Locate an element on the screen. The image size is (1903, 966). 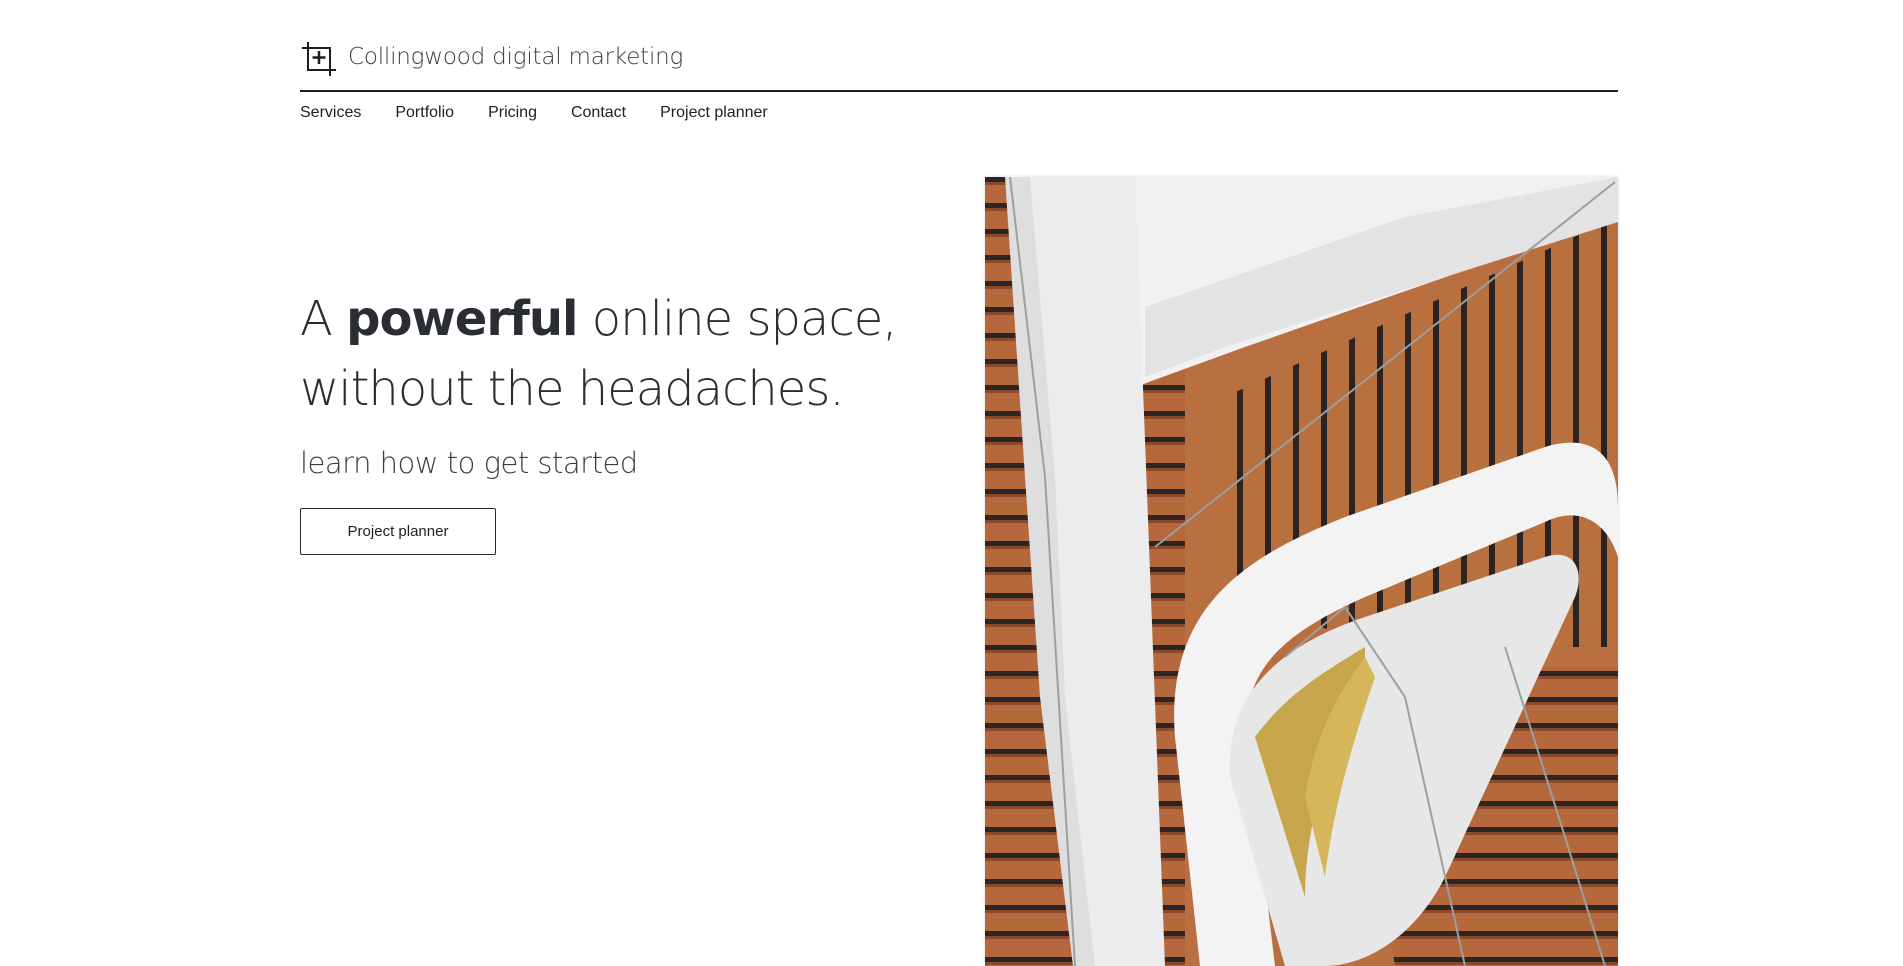
project-planner-button: Project planner is located at coordinates (398, 531).